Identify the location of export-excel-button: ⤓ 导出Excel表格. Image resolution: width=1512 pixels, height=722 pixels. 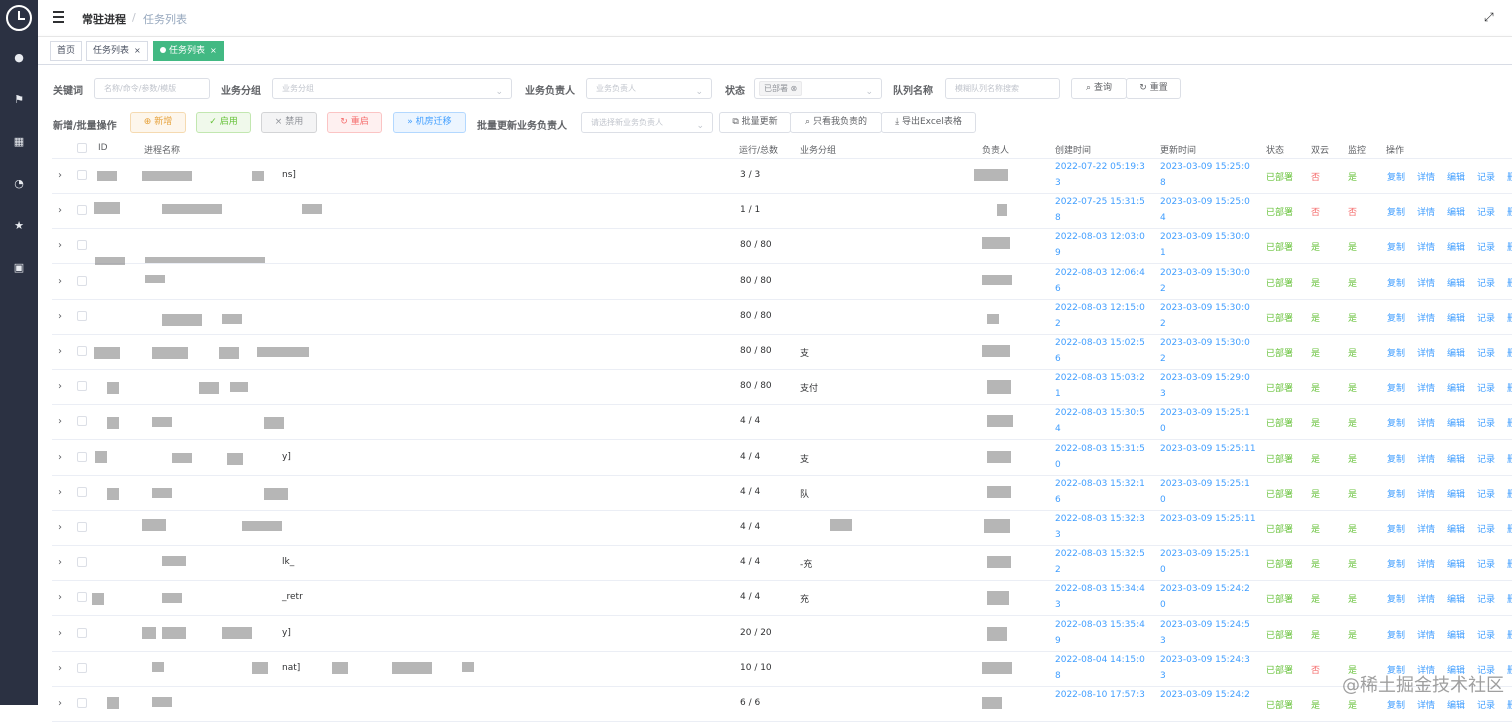
(928, 122).